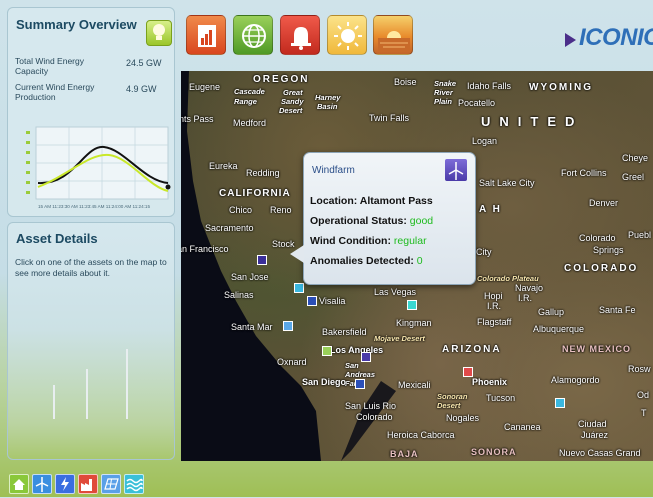 The width and height of the screenshot is (653, 498). What do you see at coordinates (410, 241) in the screenshot?
I see `wind-value: regular` at bounding box center [410, 241].